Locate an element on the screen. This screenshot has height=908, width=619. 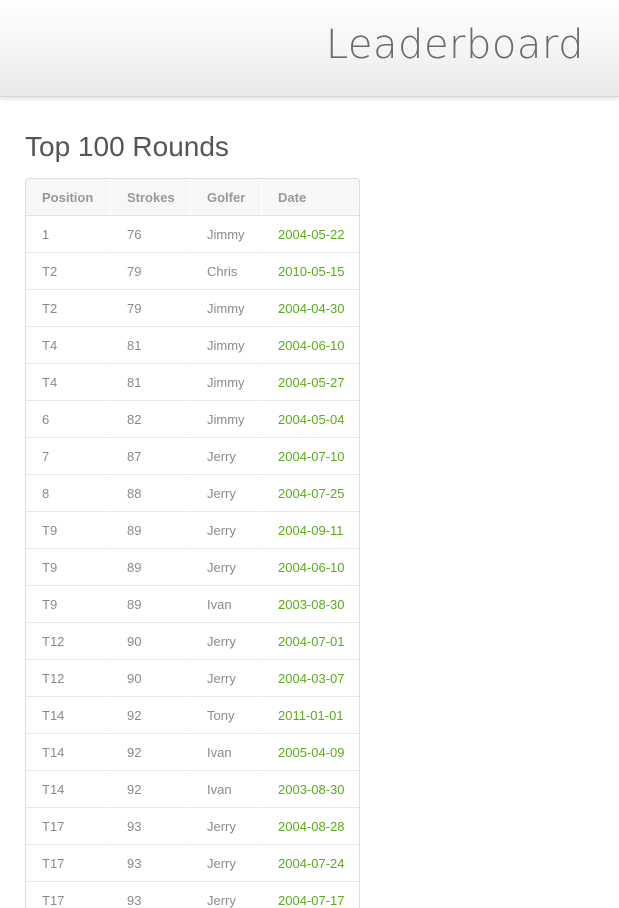
page-header: Leaderboard is located at coordinates (309, 48).